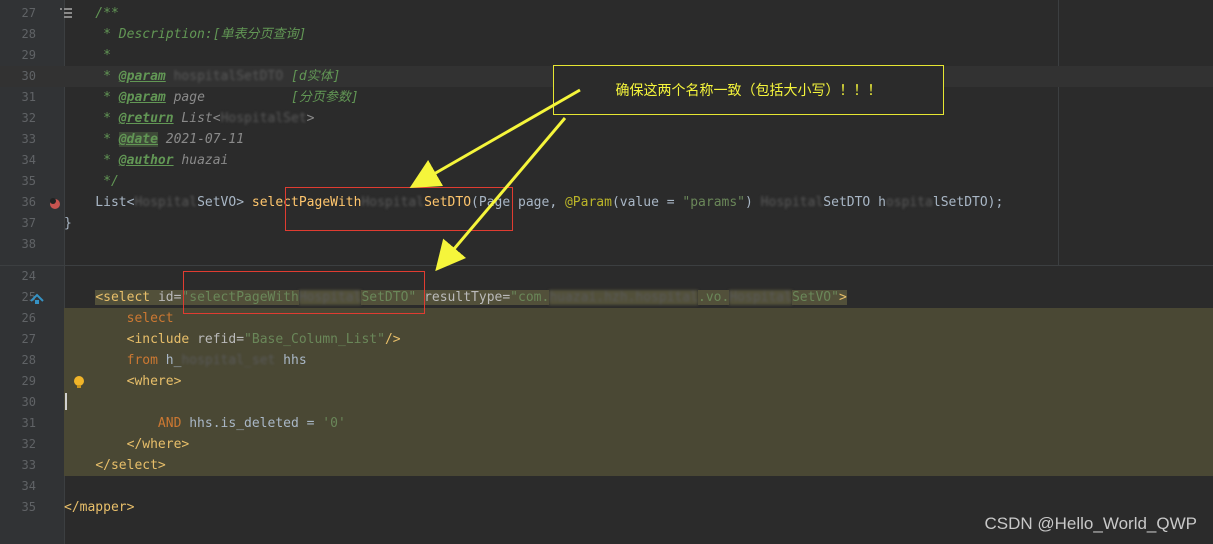  I want to click on code-text: from h_hospital_set hhs, so click(216, 360).